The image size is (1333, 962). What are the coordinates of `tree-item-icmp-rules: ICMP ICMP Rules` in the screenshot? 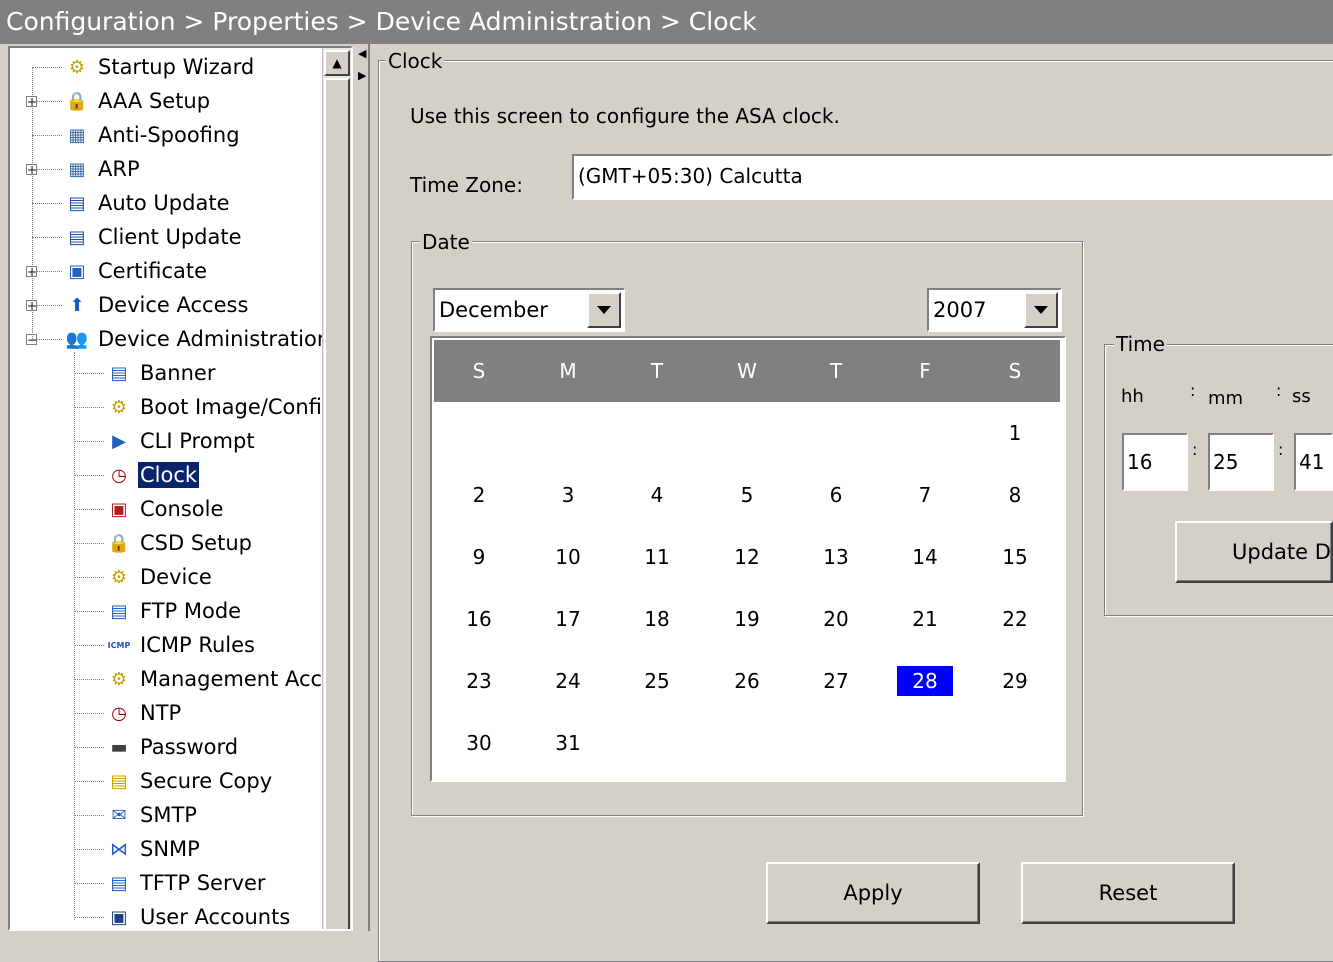 It's located at (181, 645).